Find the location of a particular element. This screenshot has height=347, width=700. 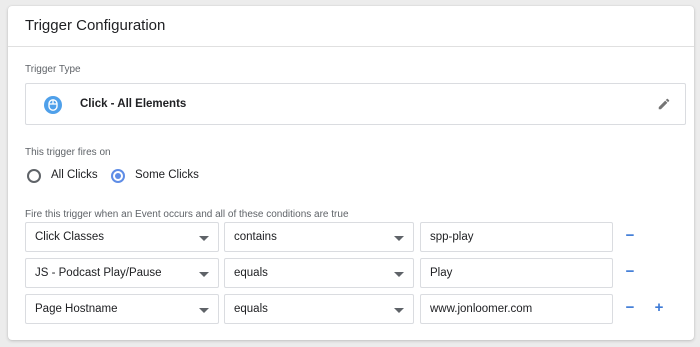

card-title: Trigger Configuration is located at coordinates (95, 25).